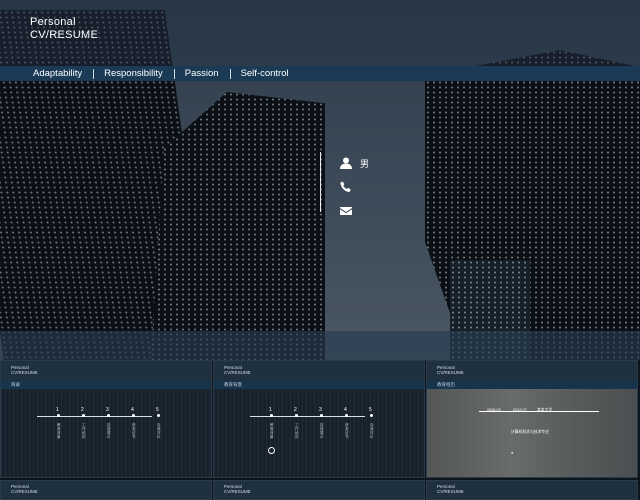 The width and height of the screenshot is (640, 500). I want to click on brand-line1: Personal, so click(53, 22).